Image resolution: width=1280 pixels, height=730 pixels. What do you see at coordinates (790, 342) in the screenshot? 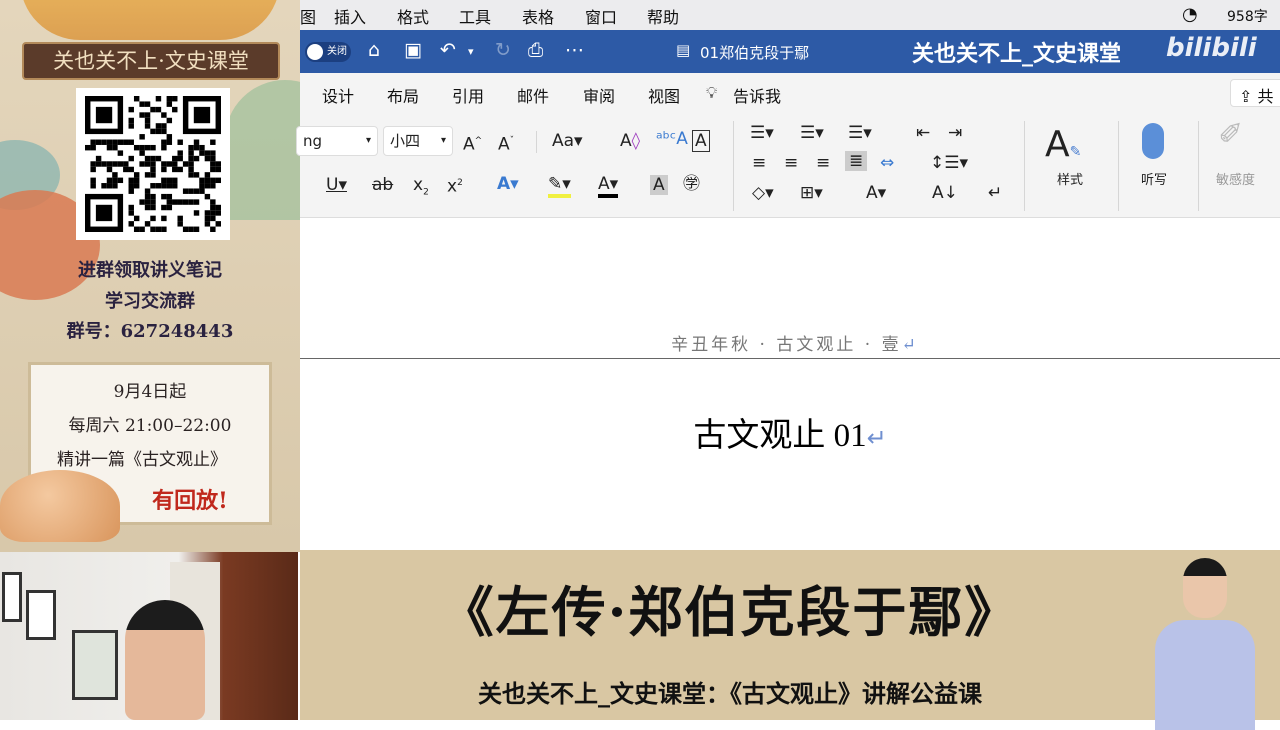
I see `page-header: 辛丑年秋 · 古文观止 · 壹↵` at bounding box center [790, 342].